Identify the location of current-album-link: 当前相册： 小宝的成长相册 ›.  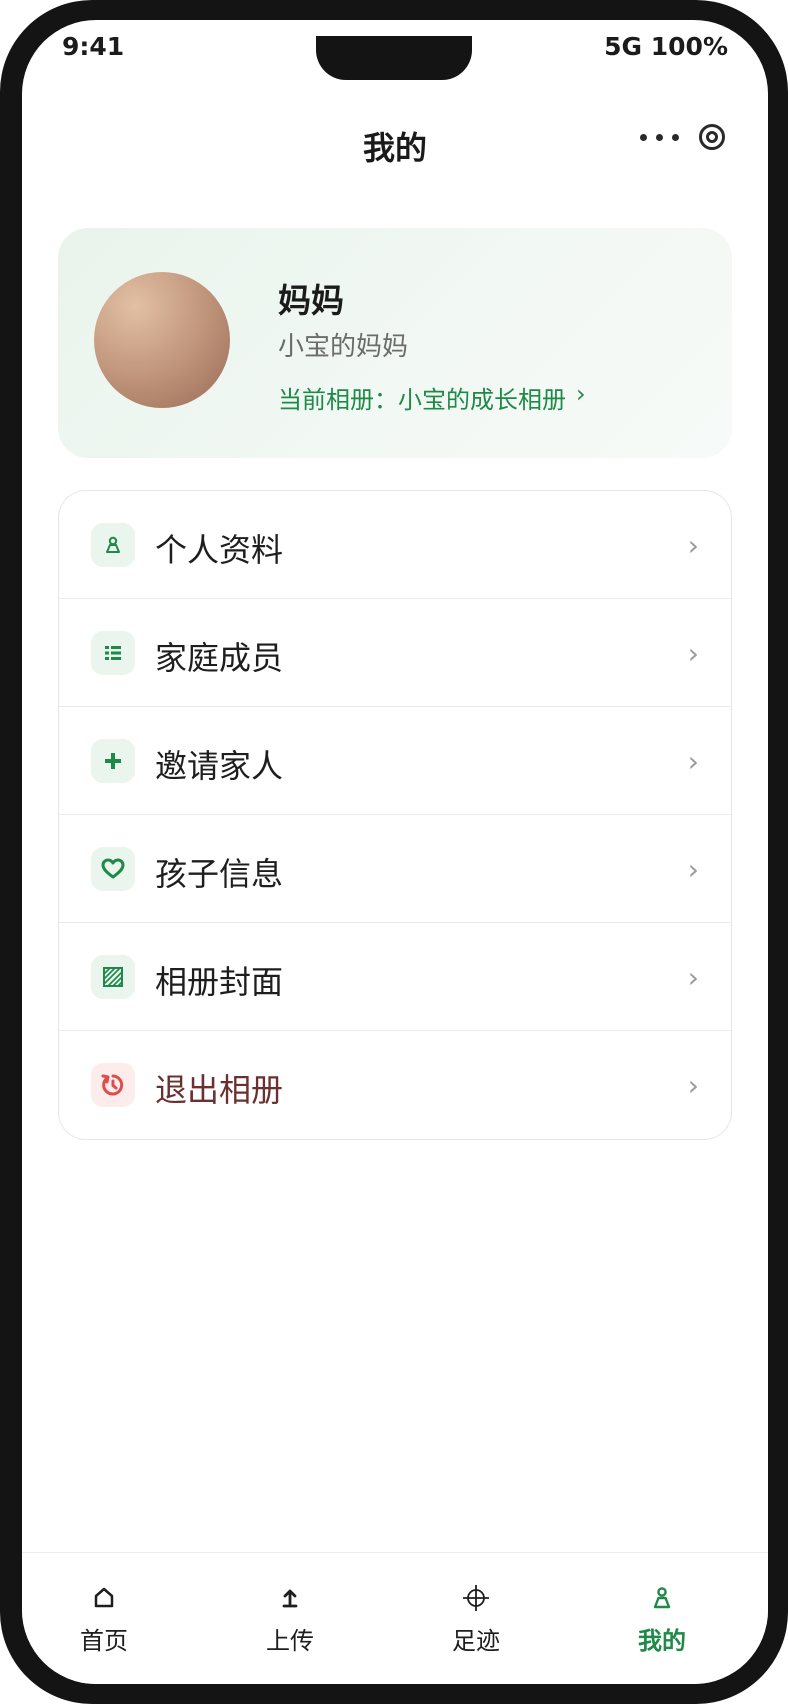
(432, 397).